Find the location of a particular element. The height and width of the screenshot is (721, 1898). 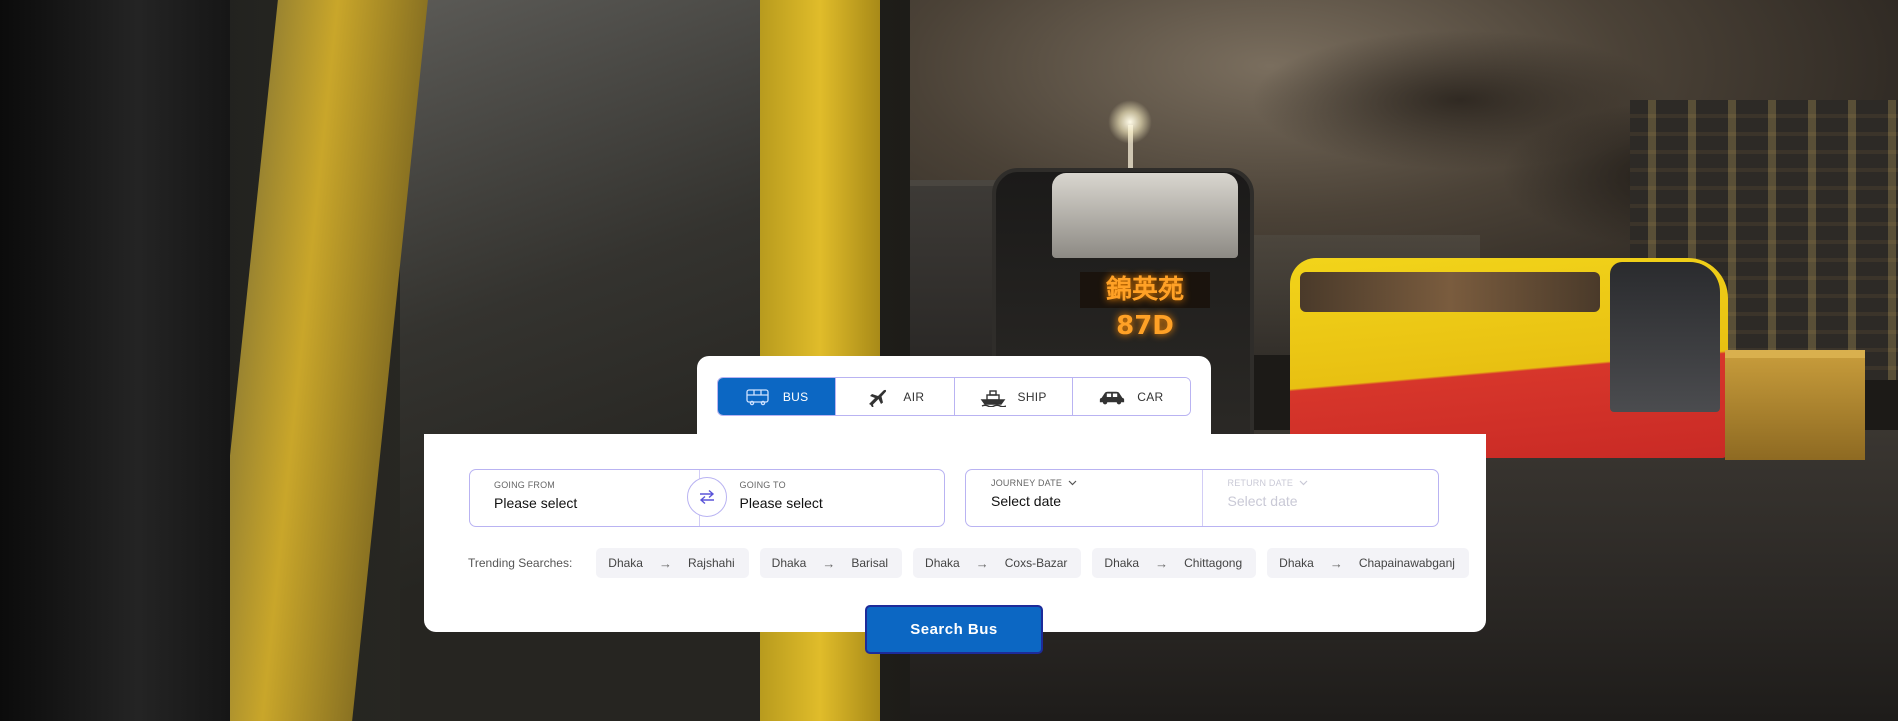

swap-icon is located at coordinates (707, 497).